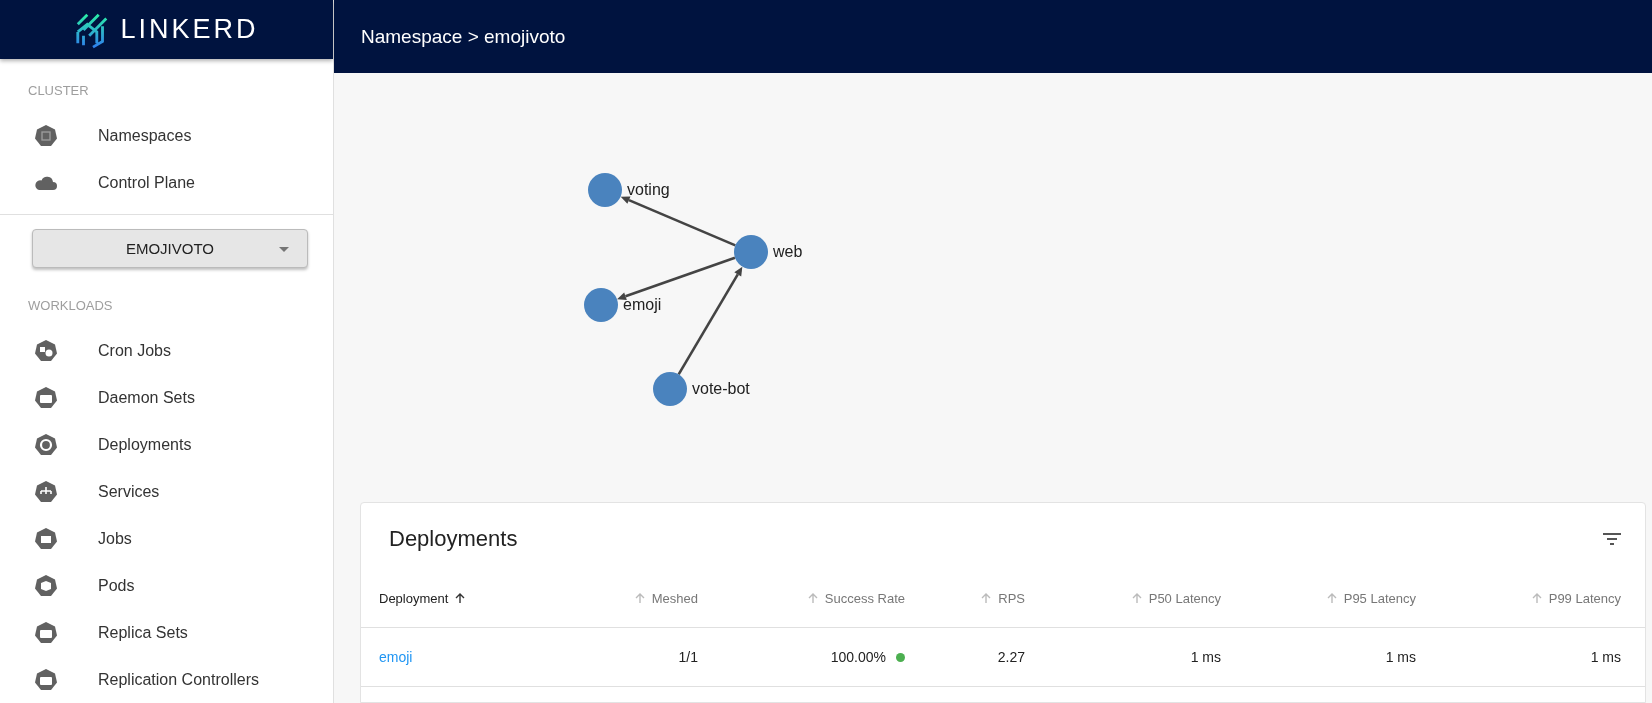 This screenshot has width=1652, height=703. I want to click on column-header: RPS, so click(965, 598).